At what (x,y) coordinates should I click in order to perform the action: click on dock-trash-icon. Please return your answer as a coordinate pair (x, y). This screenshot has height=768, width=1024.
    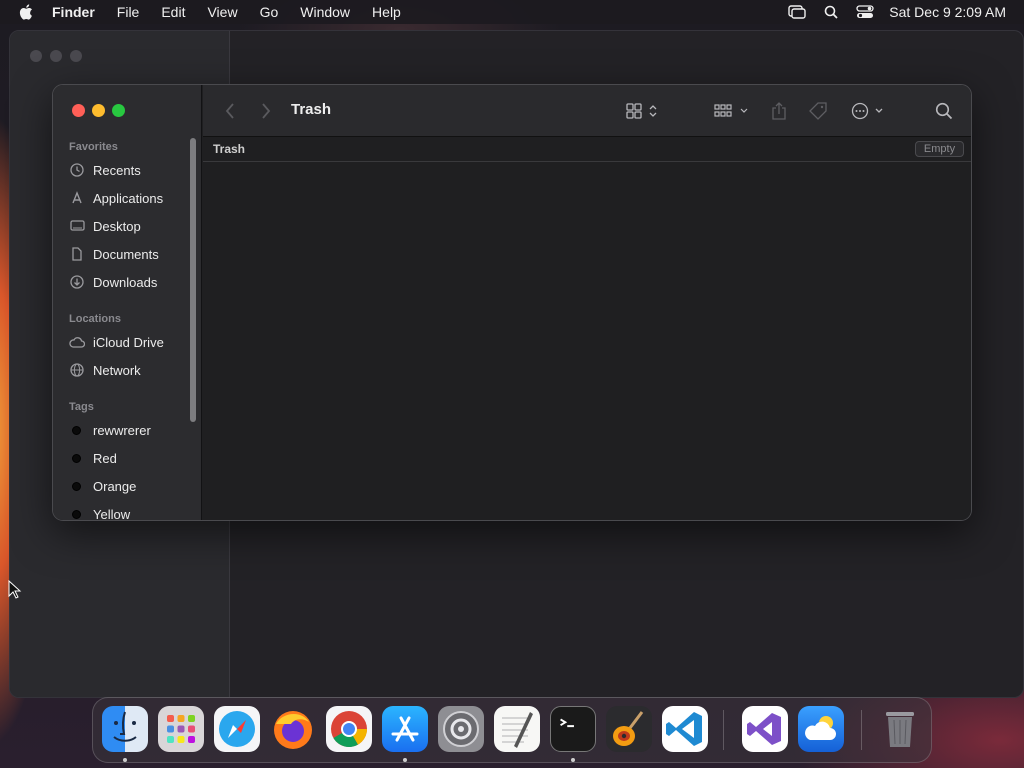
    Looking at the image, I should click on (900, 729).